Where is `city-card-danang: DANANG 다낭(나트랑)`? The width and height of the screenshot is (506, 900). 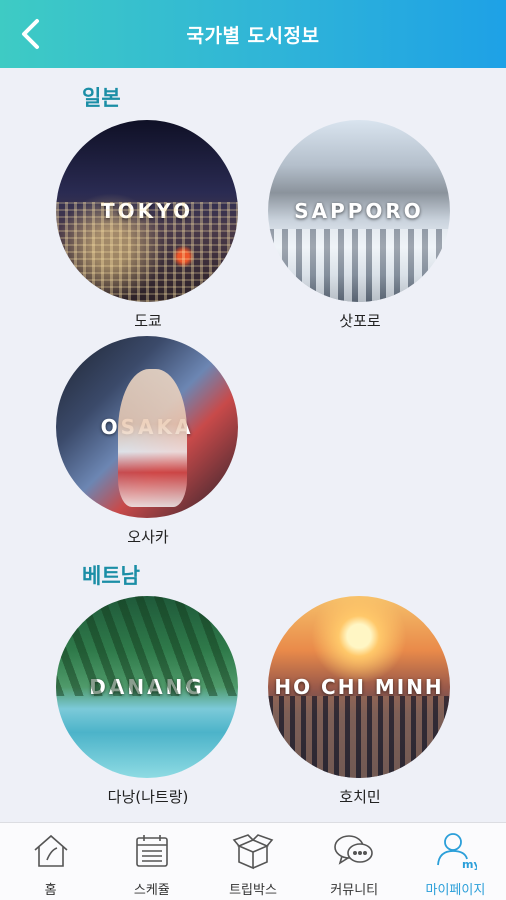
city-card-danang: DANANG 다낭(나트랑) is located at coordinates (148, 701).